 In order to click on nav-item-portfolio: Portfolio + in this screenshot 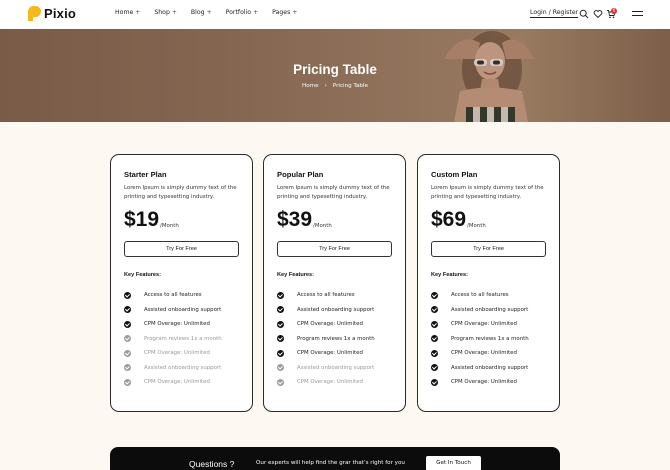, I will do `click(242, 12)`.